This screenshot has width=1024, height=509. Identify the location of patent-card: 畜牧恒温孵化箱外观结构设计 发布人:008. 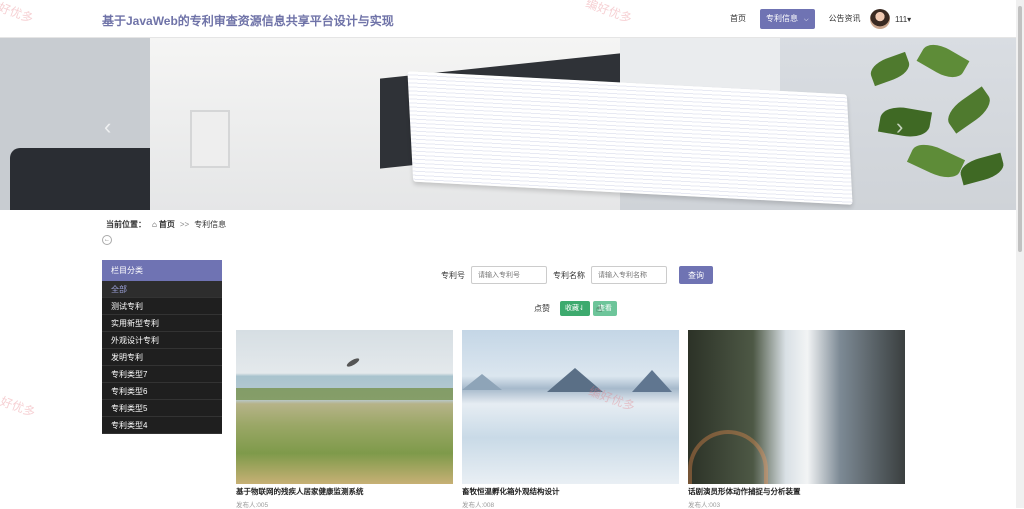
(570, 419).